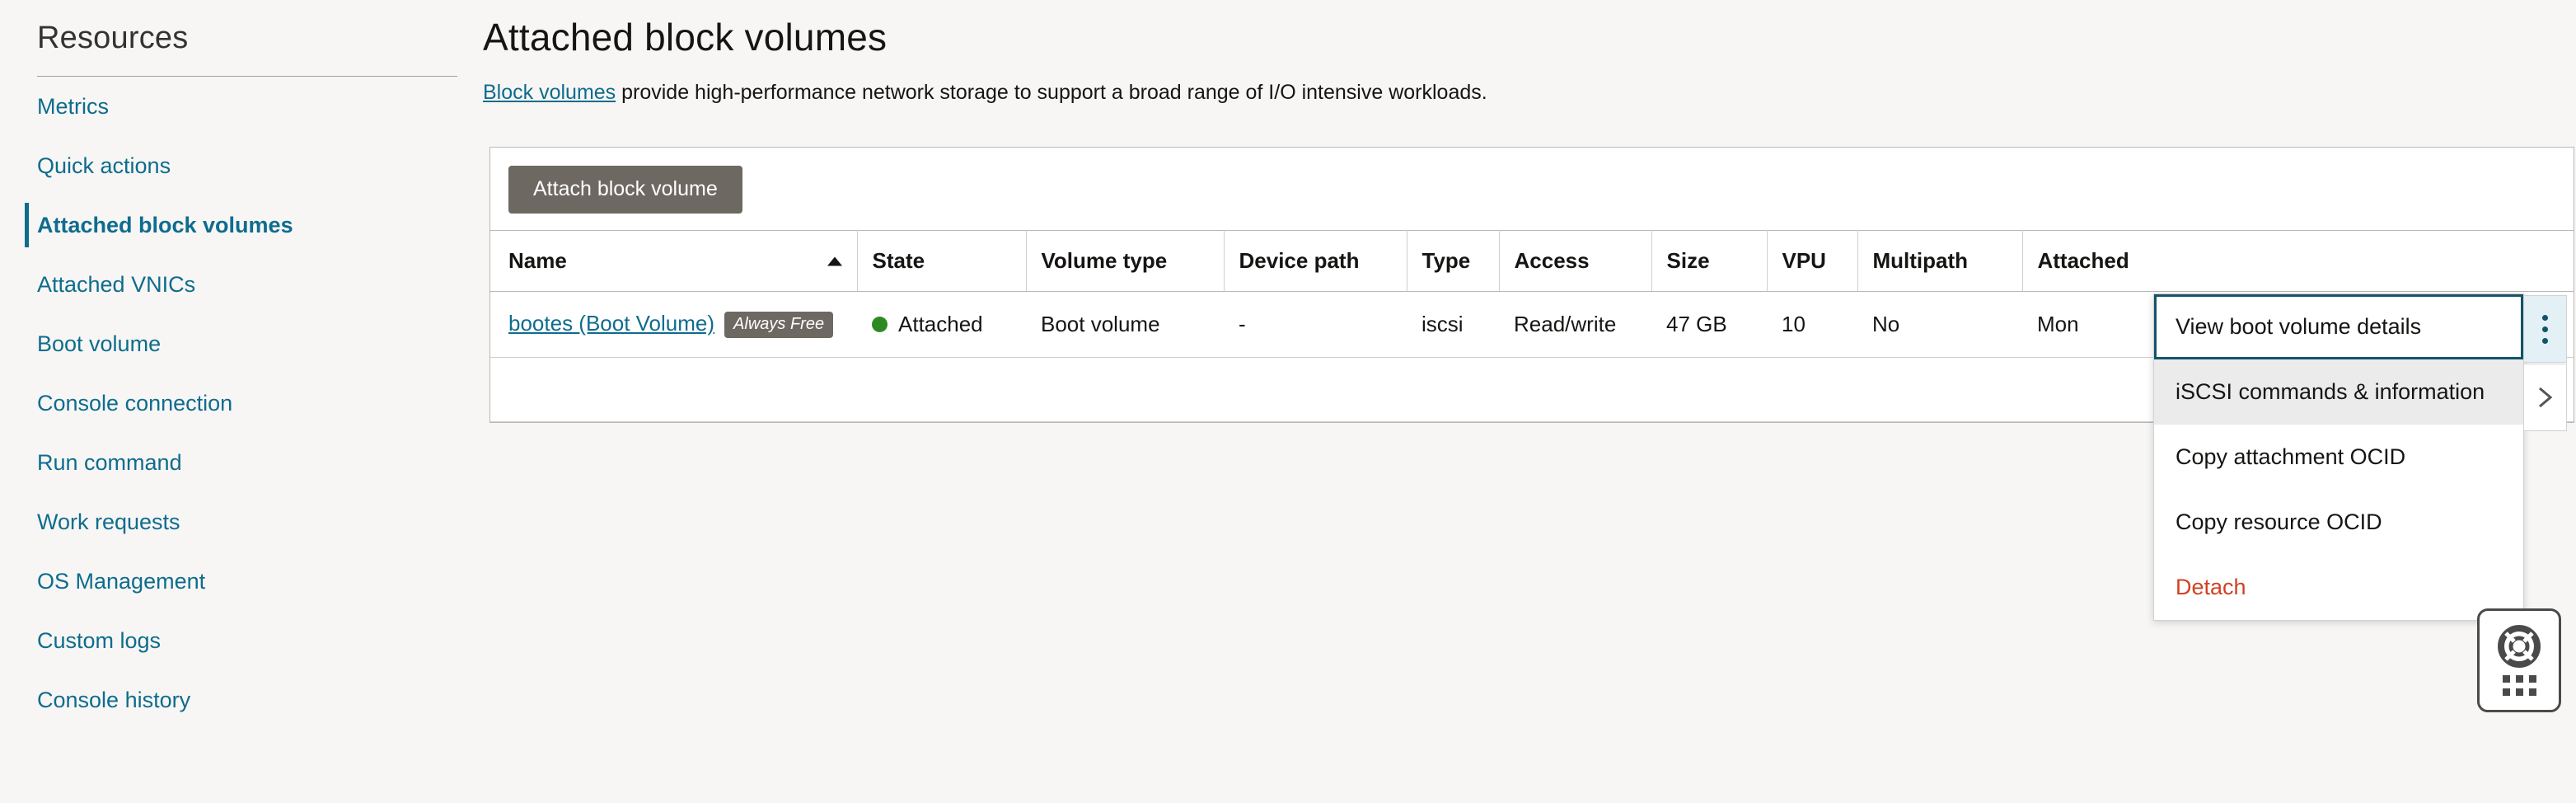 The height and width of the screenshot is (803, 2576). What do you see at coordinates (104, 165) in the screenshot?
I see `sidebar-item-label: Quick actions` at bounding box center [104, 165].